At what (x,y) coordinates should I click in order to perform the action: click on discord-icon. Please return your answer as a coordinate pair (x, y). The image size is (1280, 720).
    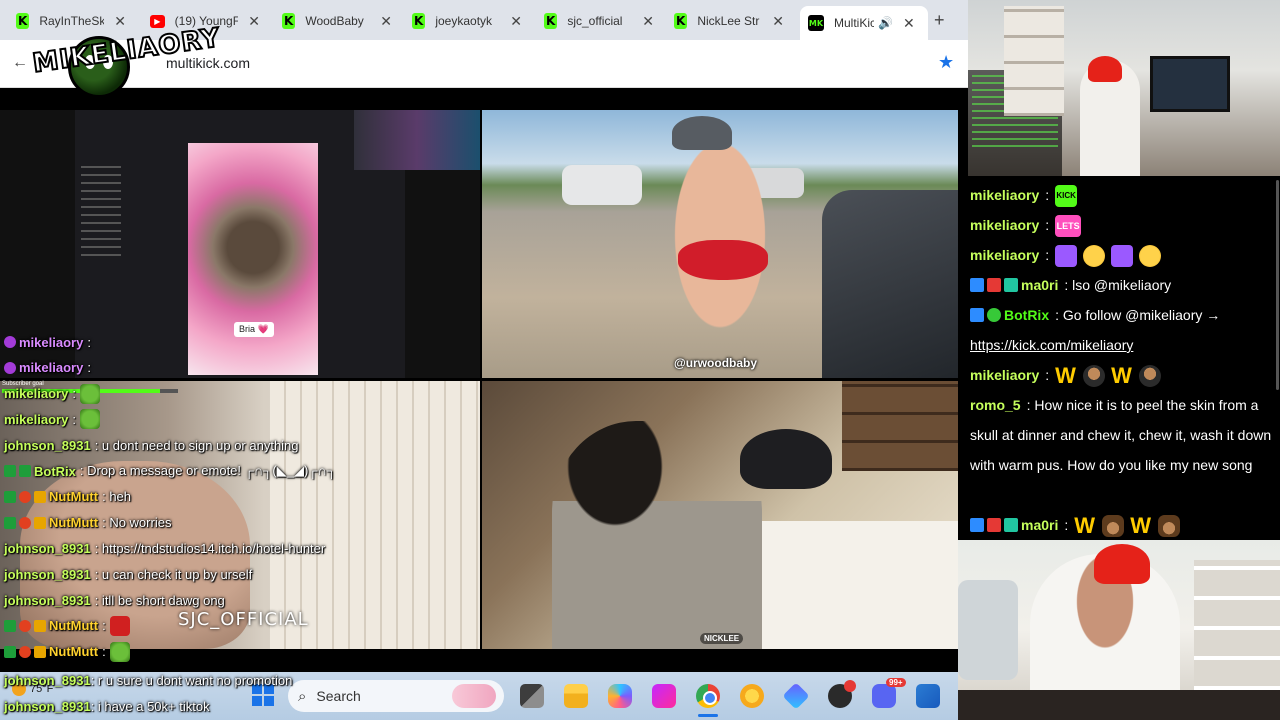
    Looking at the image, I should click on (884, 696).